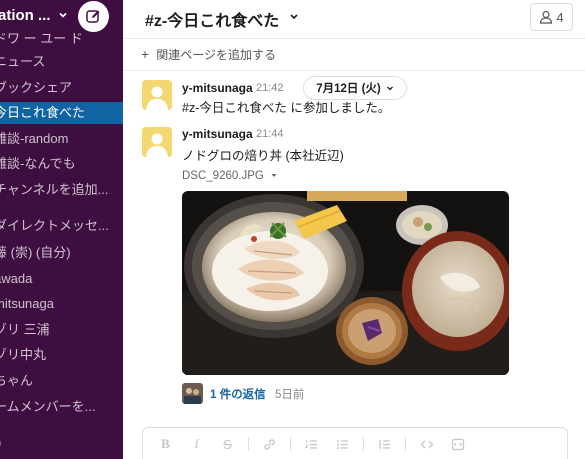 The width and height of the screenshot is (585, 459). Describe the element at coordinates (274, 175) in the screenshot. I see `caret-down-icon` at that location.